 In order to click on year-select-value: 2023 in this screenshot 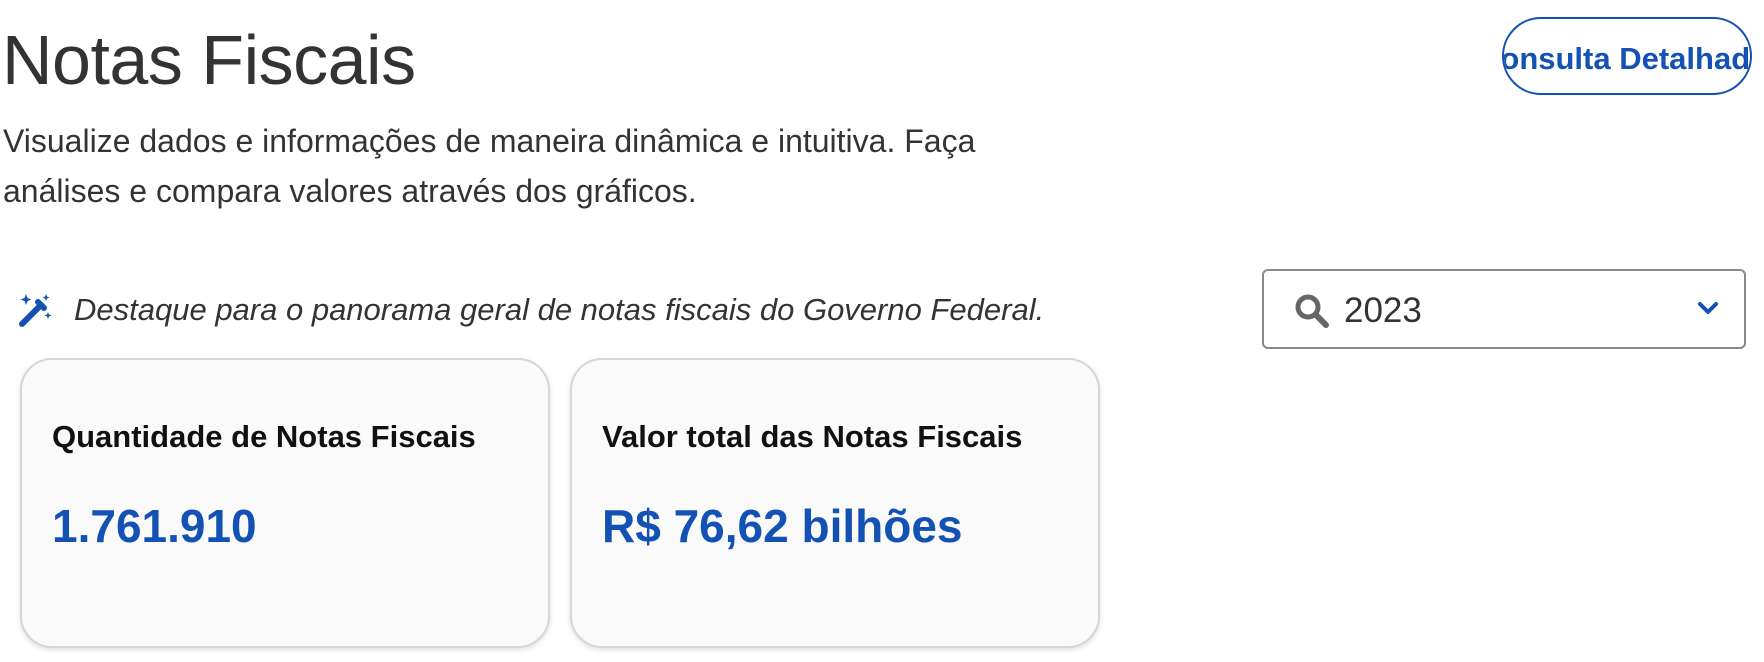, I will do `click(1383, 310)`.